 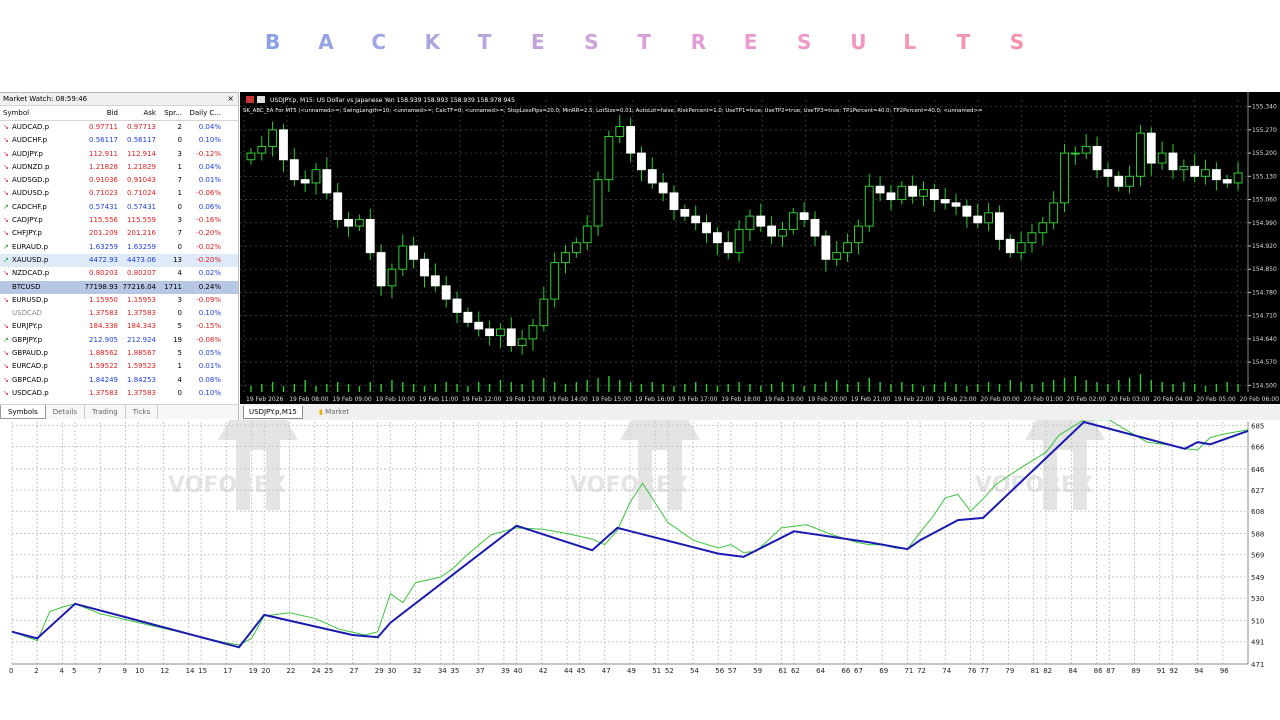 I want to click on list-item: ↘ AUDCAD.p 0.97711 0.97713 2 0.04%, so click(x=119, y=127).